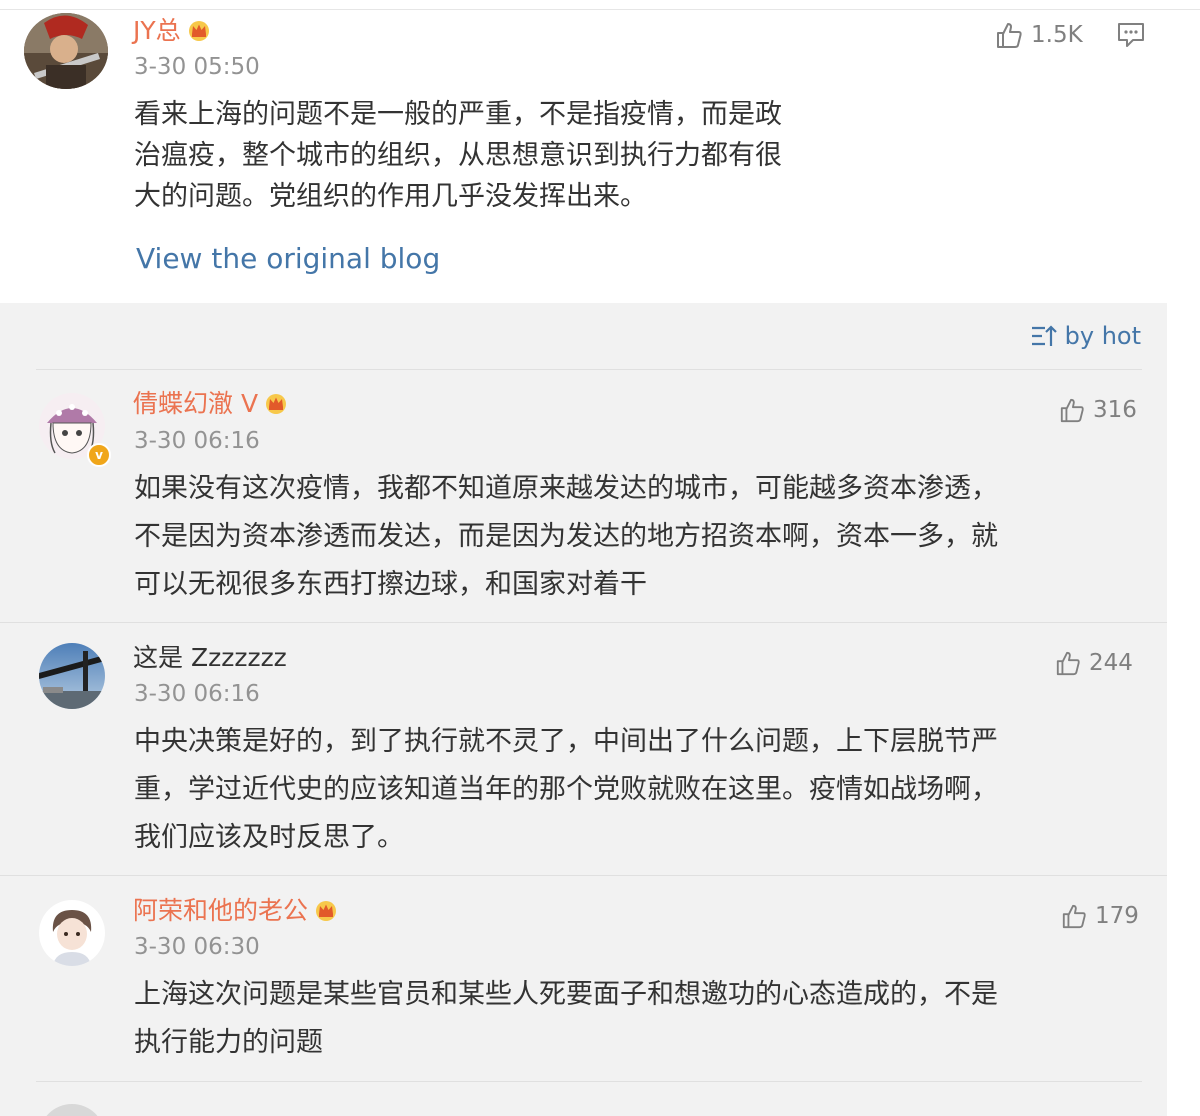 This screenshot has width=1200, height=1116. What do you see at coordinates (197, 947) in the screenshot?
I see `comment-time: 3-30 06:30` at bounding box center [197, 947].